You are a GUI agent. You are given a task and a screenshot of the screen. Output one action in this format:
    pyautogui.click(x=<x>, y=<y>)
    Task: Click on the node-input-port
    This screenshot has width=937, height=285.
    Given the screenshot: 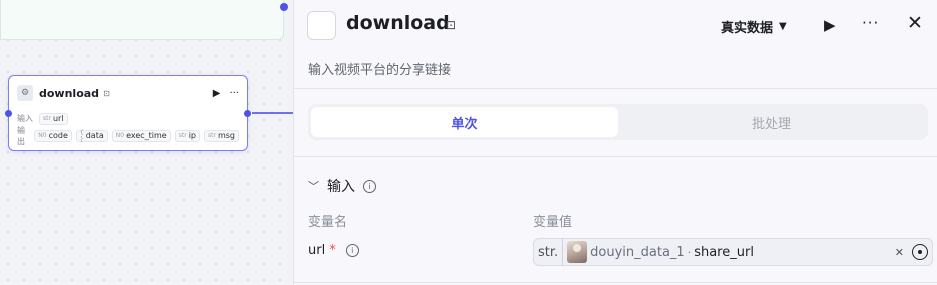 What is the action you would take?
    pyautogui.click(x=8, y=113)
    